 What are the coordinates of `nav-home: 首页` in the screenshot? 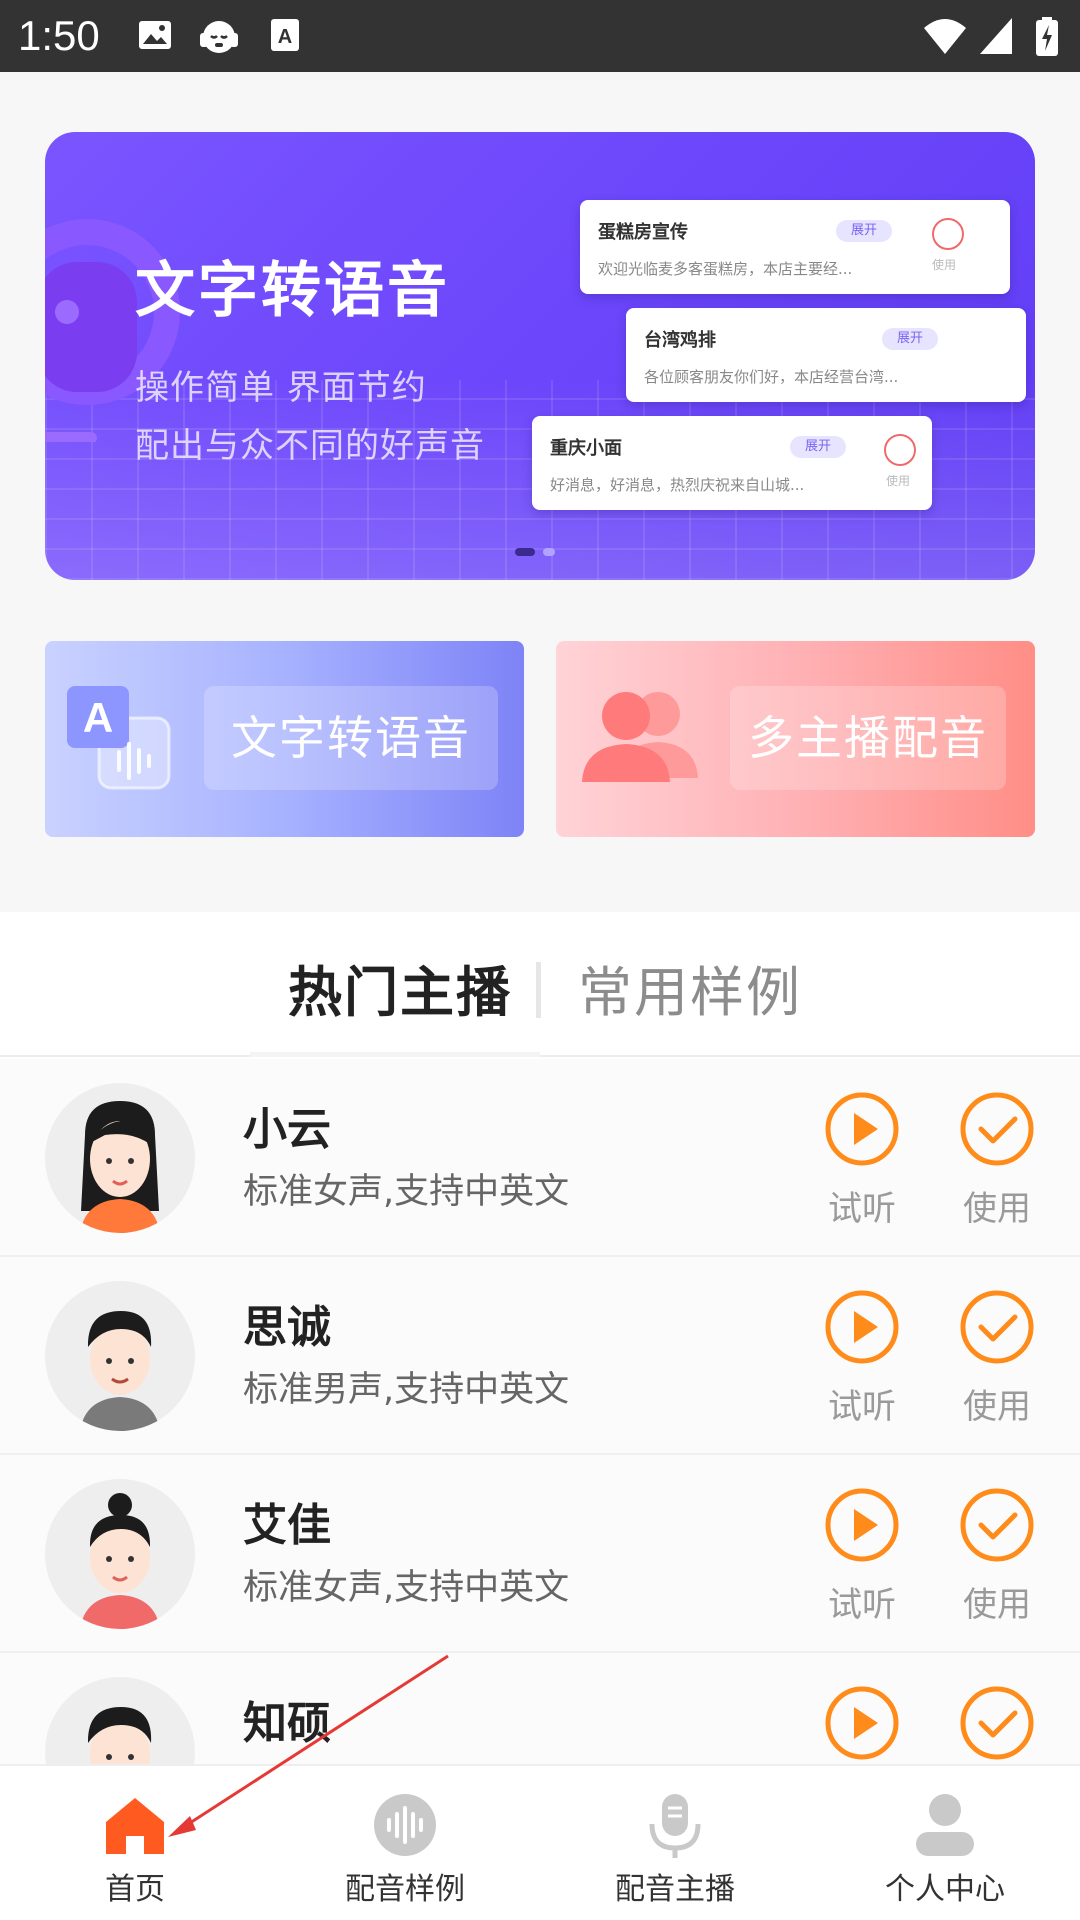 It's located at (135, 1843).